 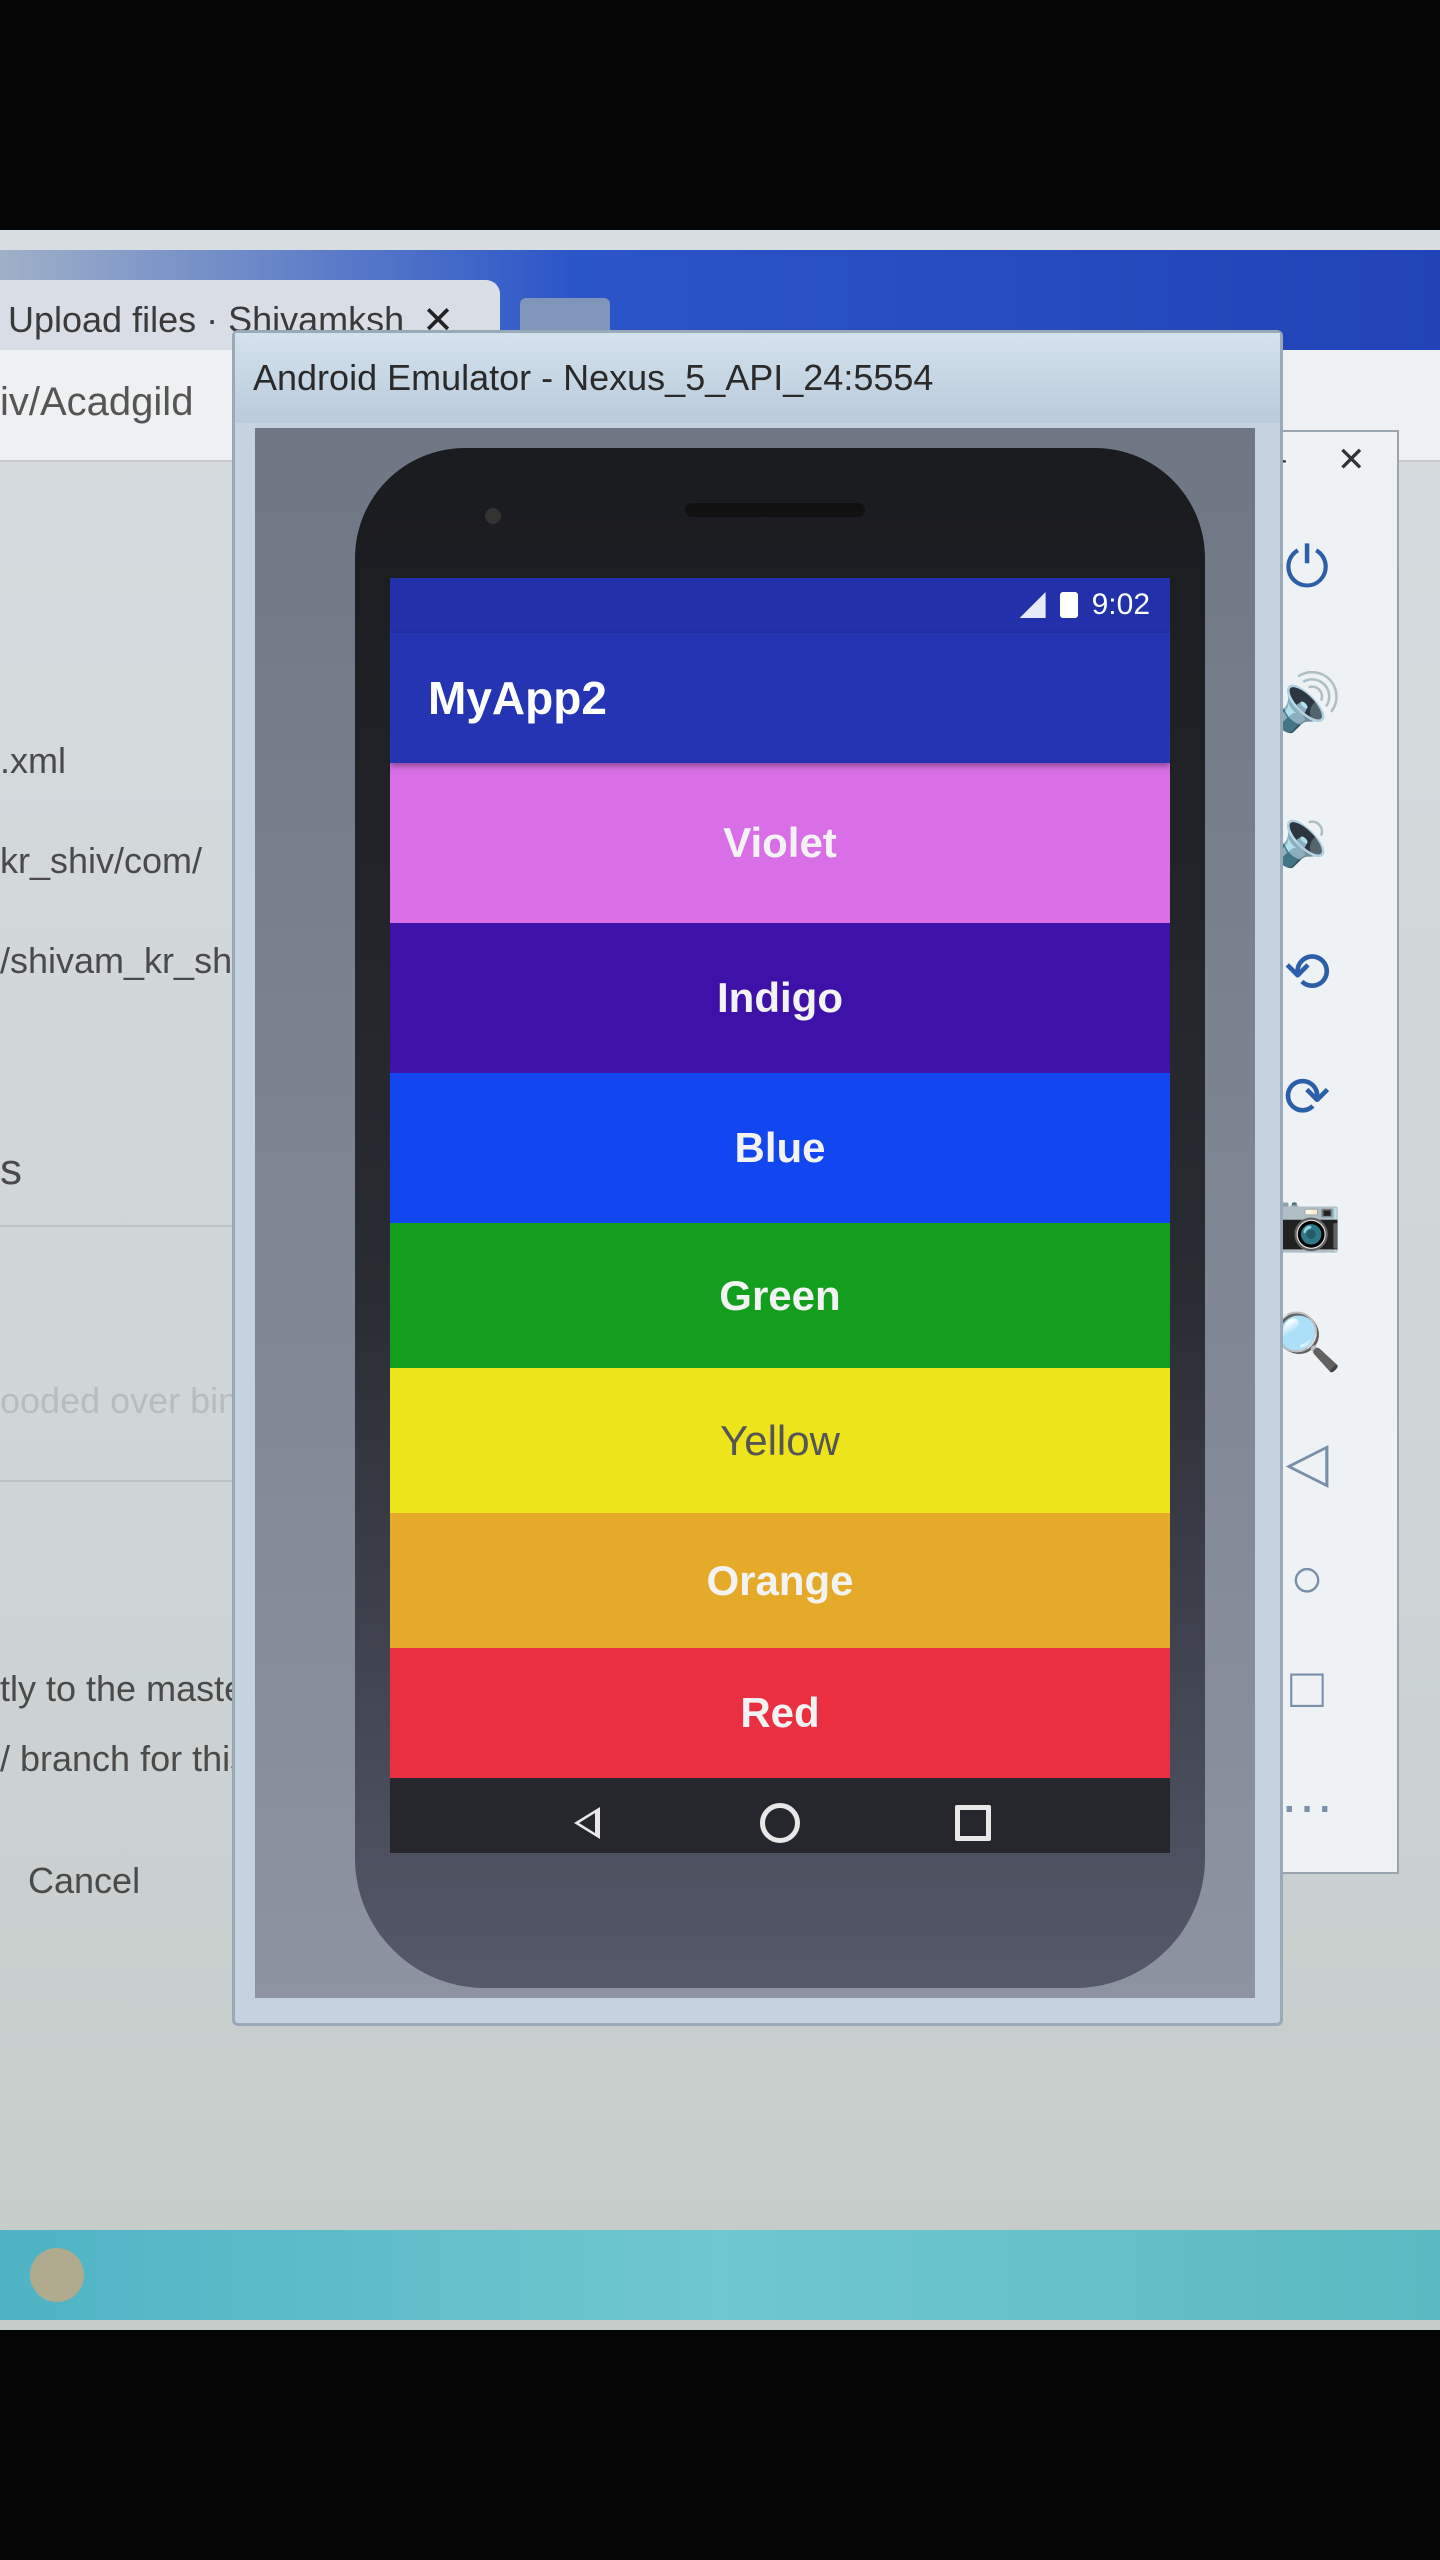 I want to click on home-icon, so click(x=779, y=1823).